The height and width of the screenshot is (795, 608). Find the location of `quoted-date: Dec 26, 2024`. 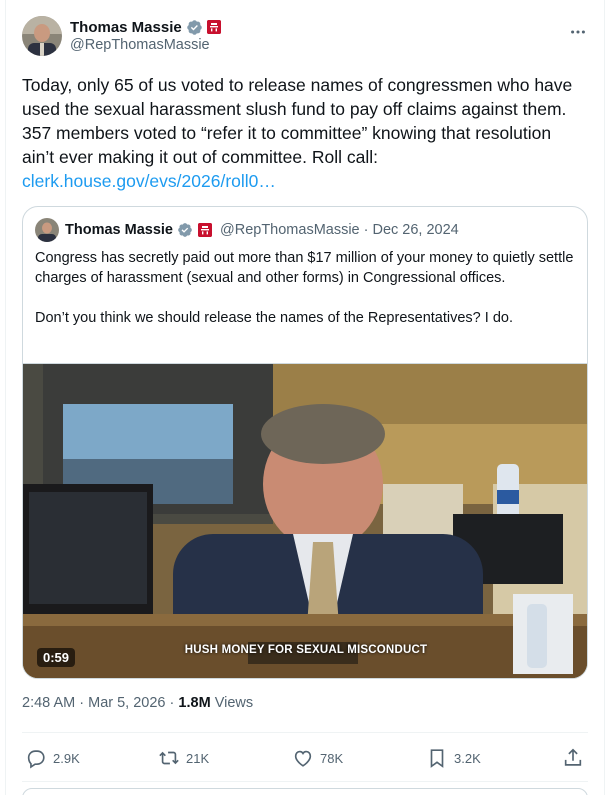

quoted-date: Dec 26, 2024 is located at coordinates (415, 230).